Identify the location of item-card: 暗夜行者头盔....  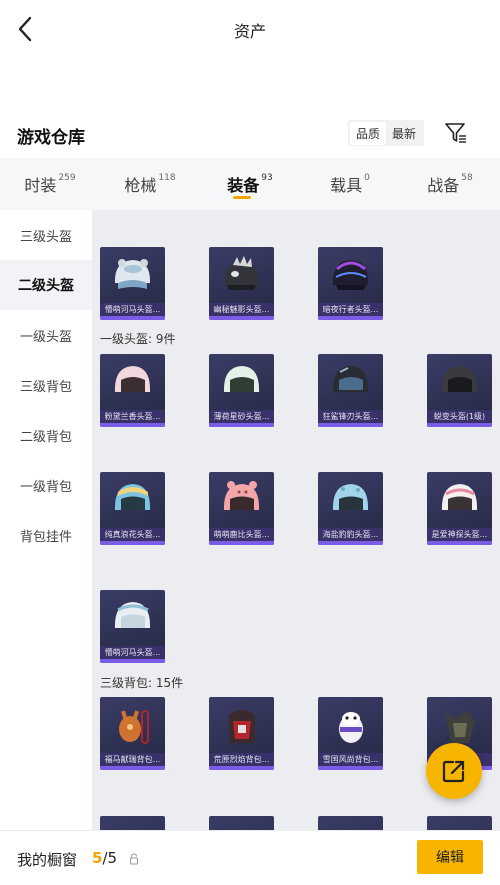
(350, 283).